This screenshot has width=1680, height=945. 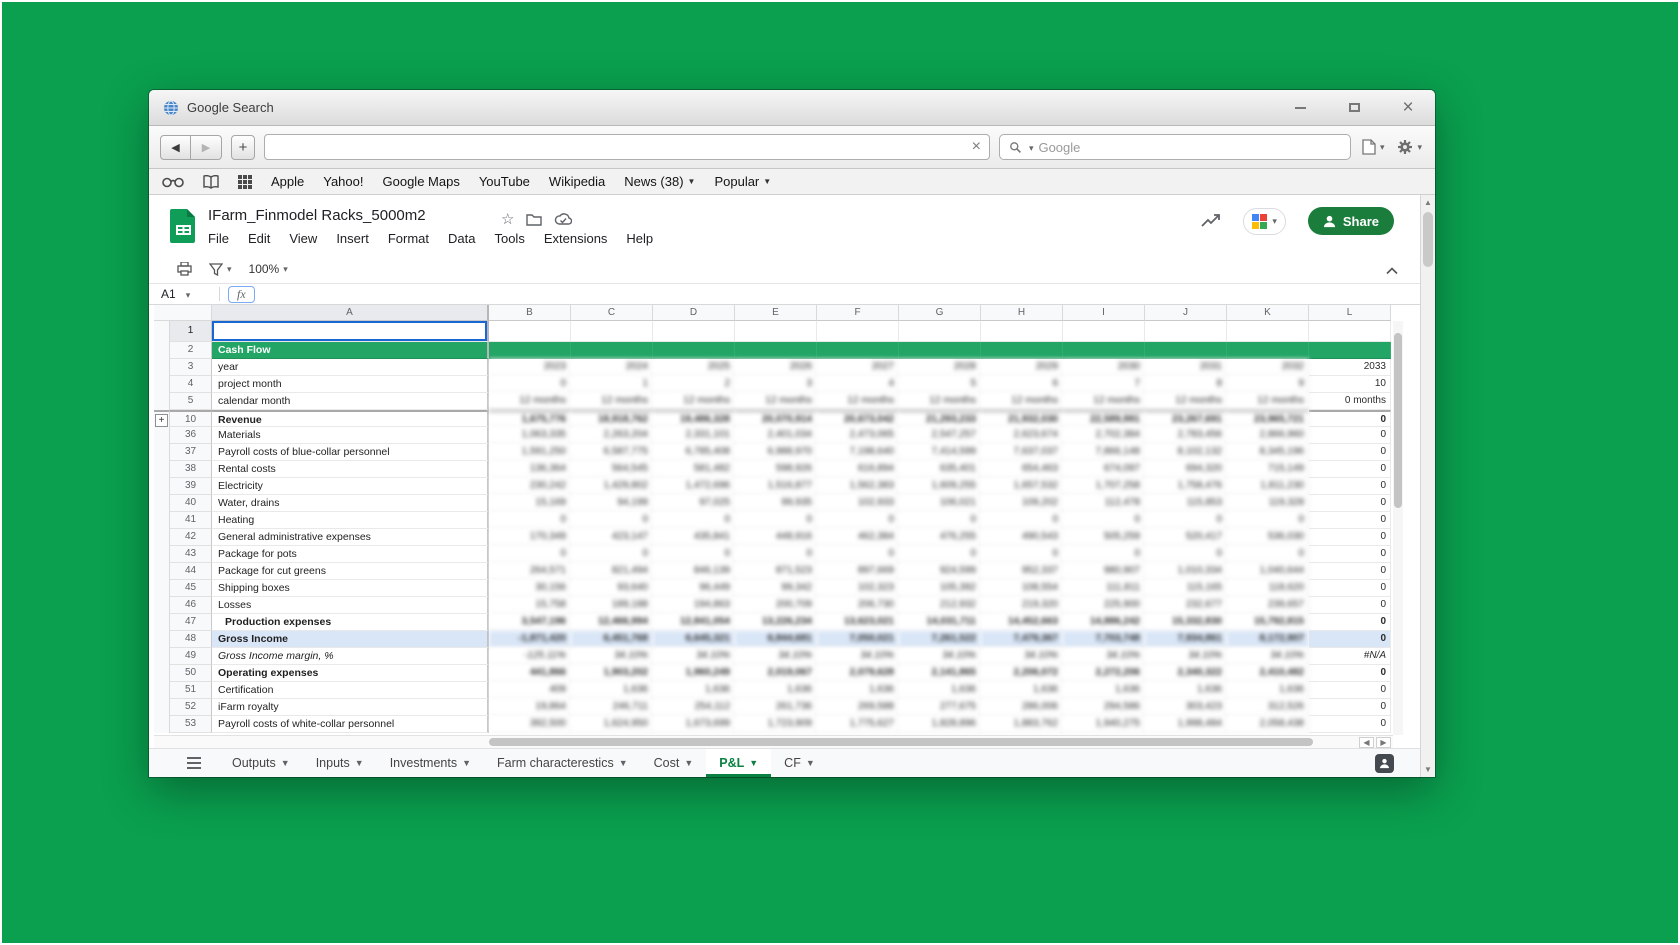 What do you see at coordinates (1428, 239) in the screenshot?
I see `browser-scroll-thumb` at bounding box center [1428, 239].